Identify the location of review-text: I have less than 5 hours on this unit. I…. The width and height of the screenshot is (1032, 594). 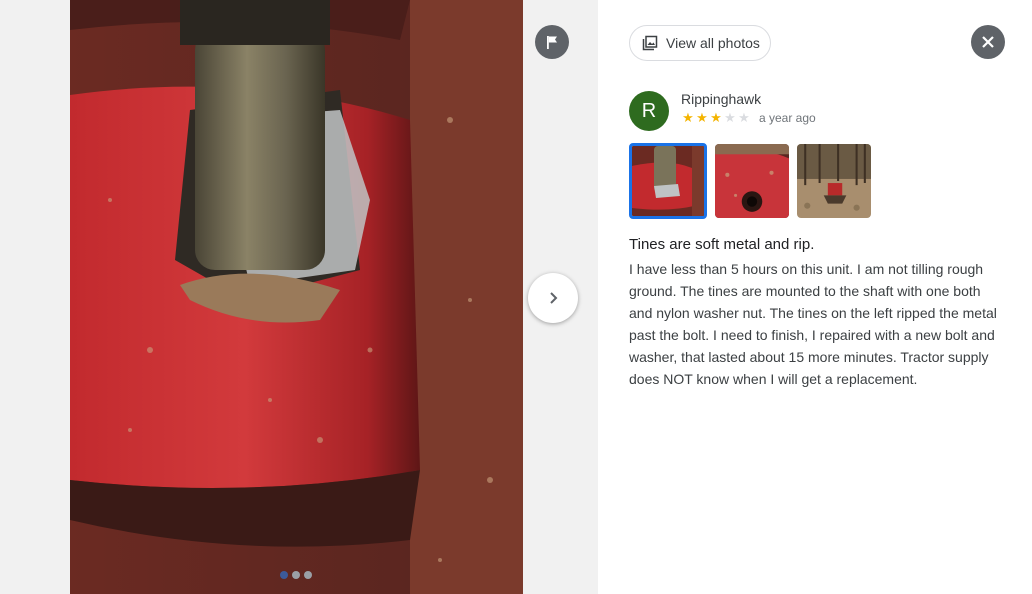
(813, 324).